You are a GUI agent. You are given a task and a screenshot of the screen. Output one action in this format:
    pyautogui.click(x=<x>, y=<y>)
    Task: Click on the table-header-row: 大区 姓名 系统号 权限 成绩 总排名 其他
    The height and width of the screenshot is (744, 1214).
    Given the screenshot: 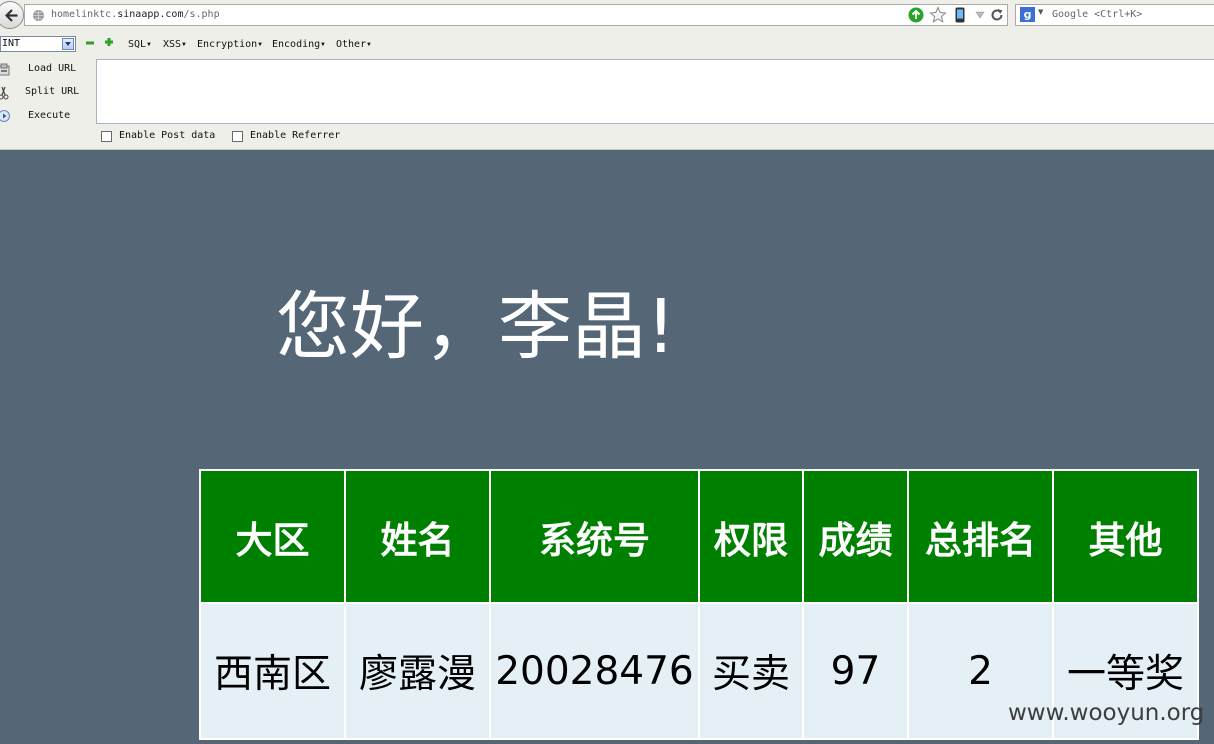 What is the action you would take?
    pyautogui.click(x=699, y=536)
    